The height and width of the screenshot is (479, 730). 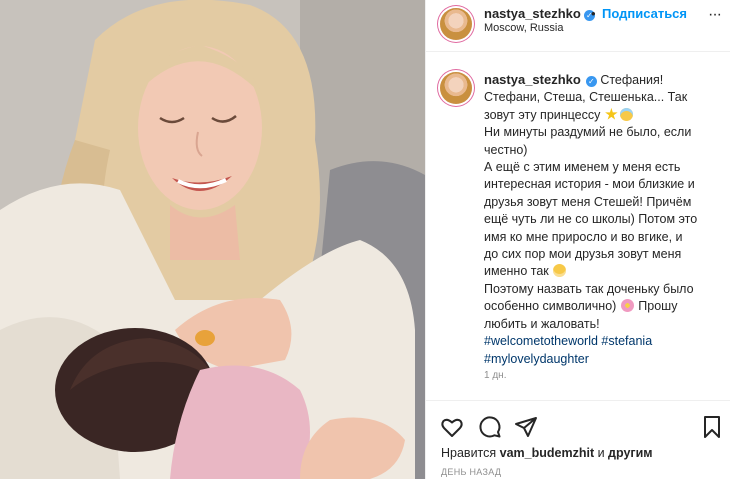 I want to click on caption-avatar, so click(x=456, y=88).